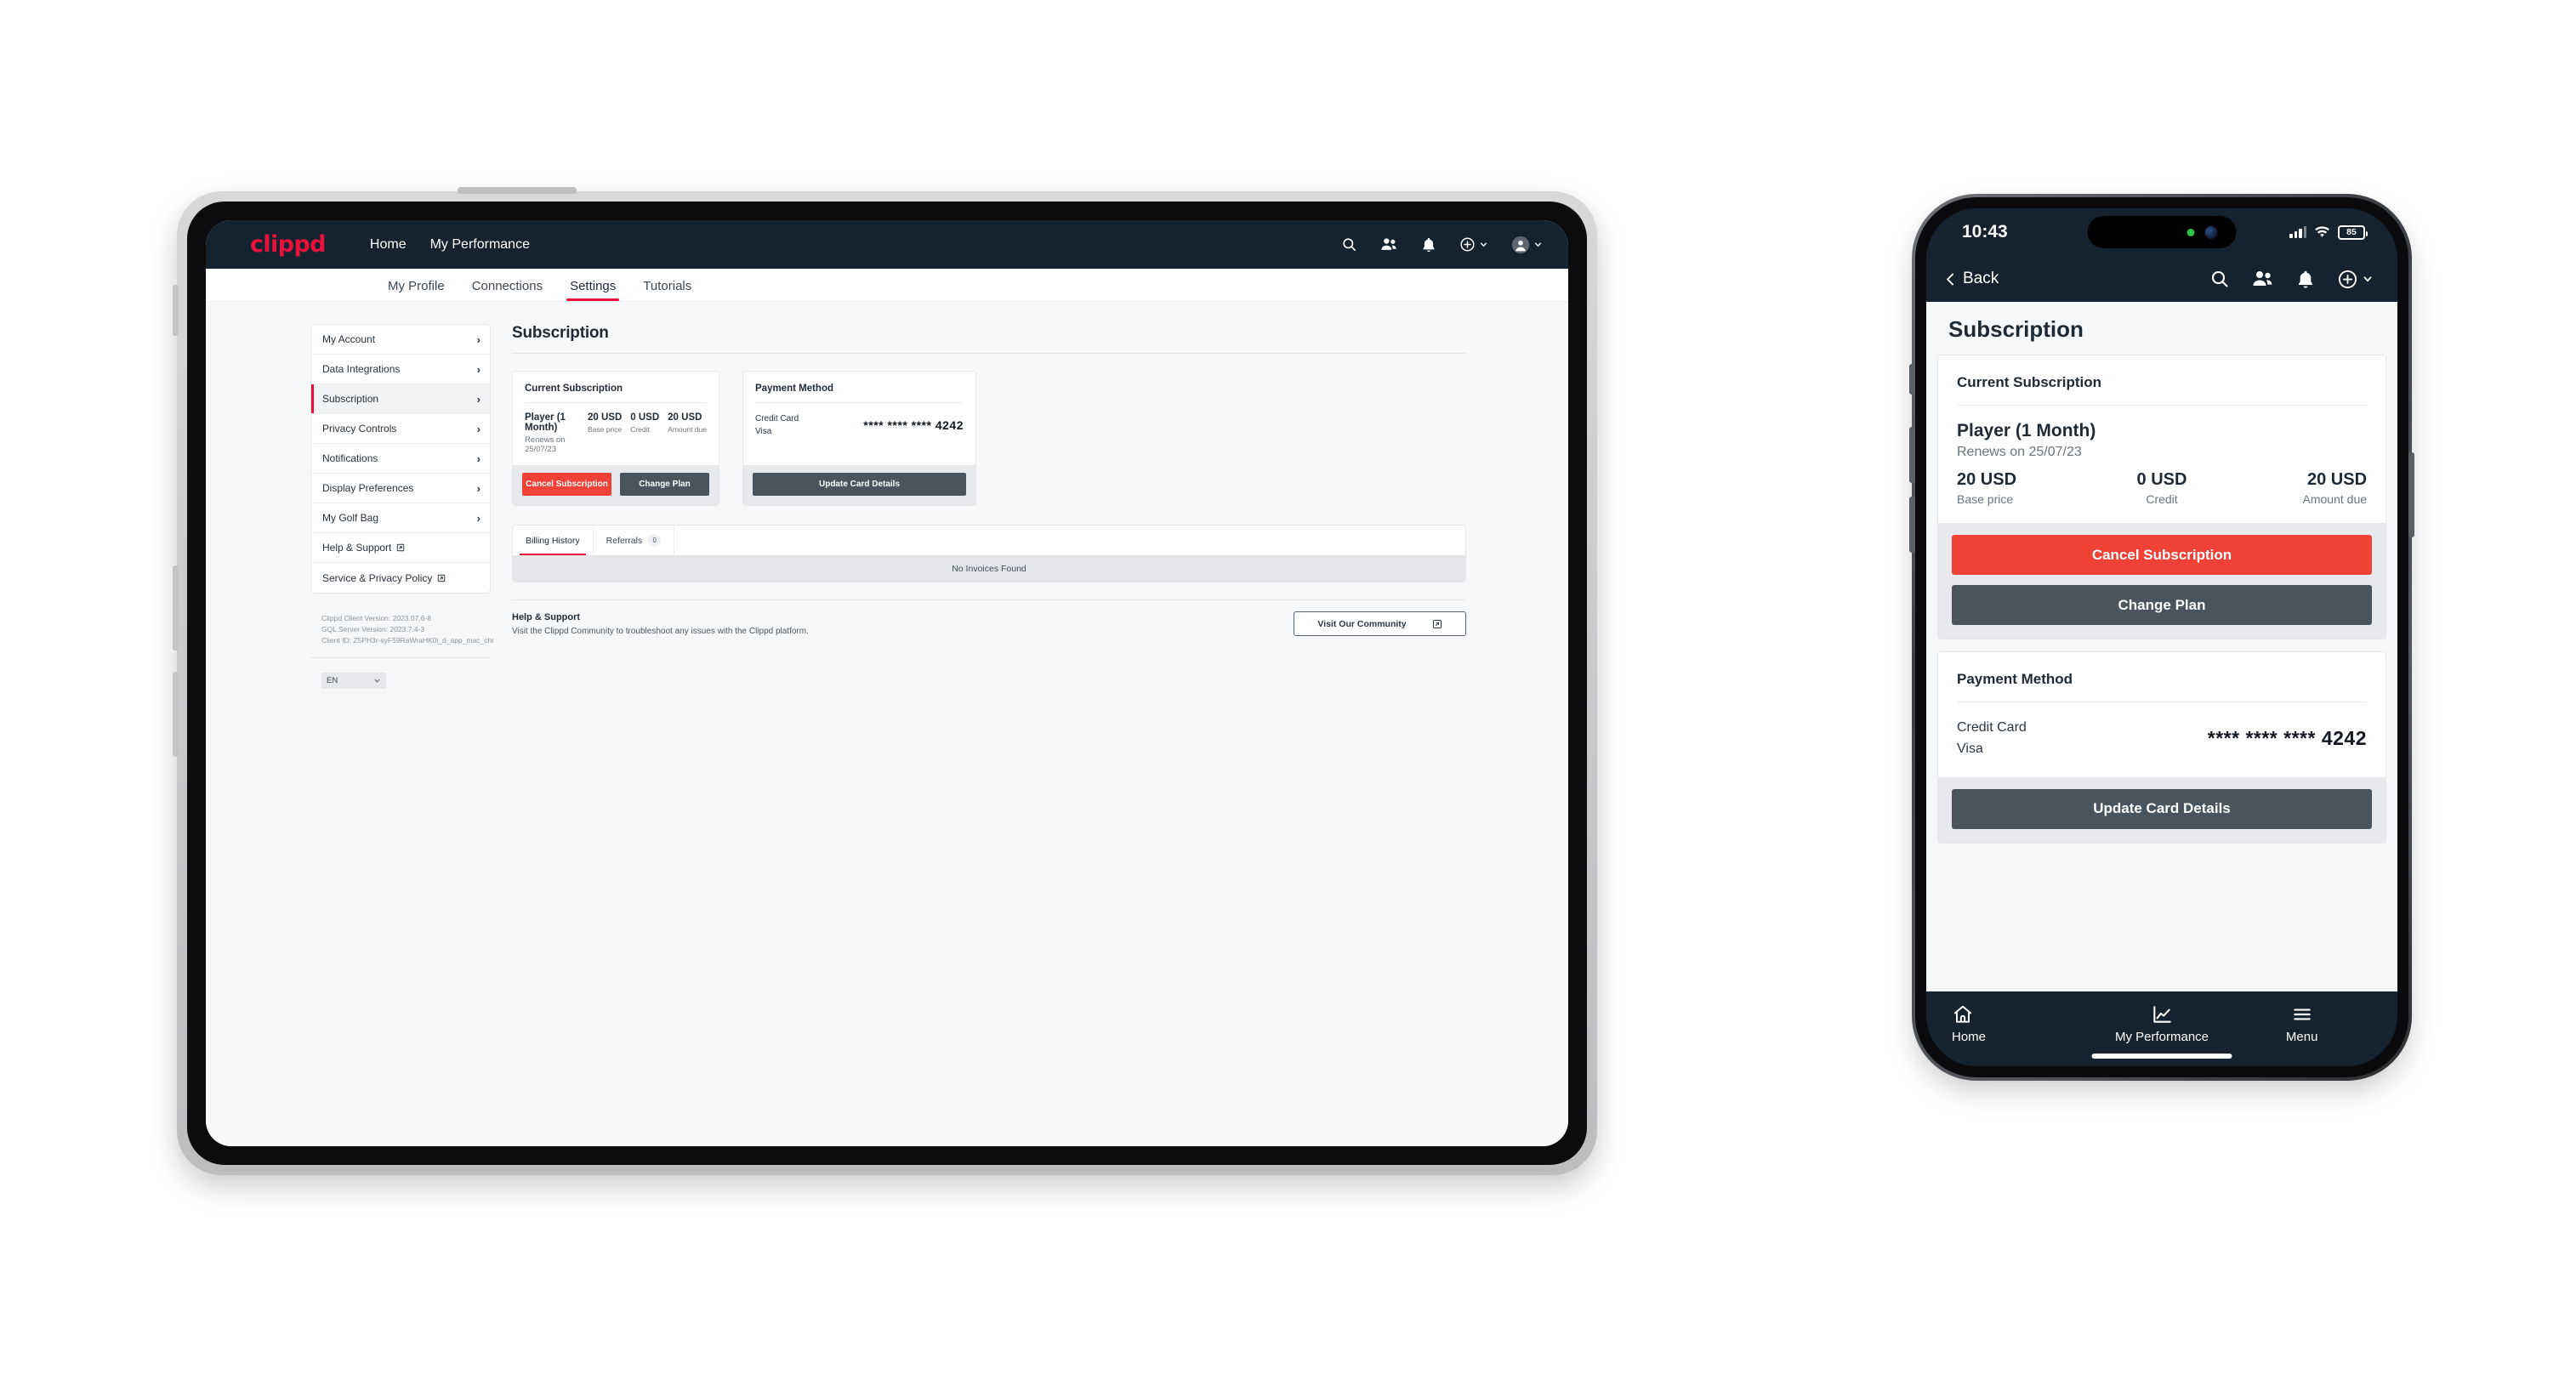 Image resolution: width=2576 pixels, height=1386 pixels. I want to click on tab-billing-history: Billing History, so click(553, 540).